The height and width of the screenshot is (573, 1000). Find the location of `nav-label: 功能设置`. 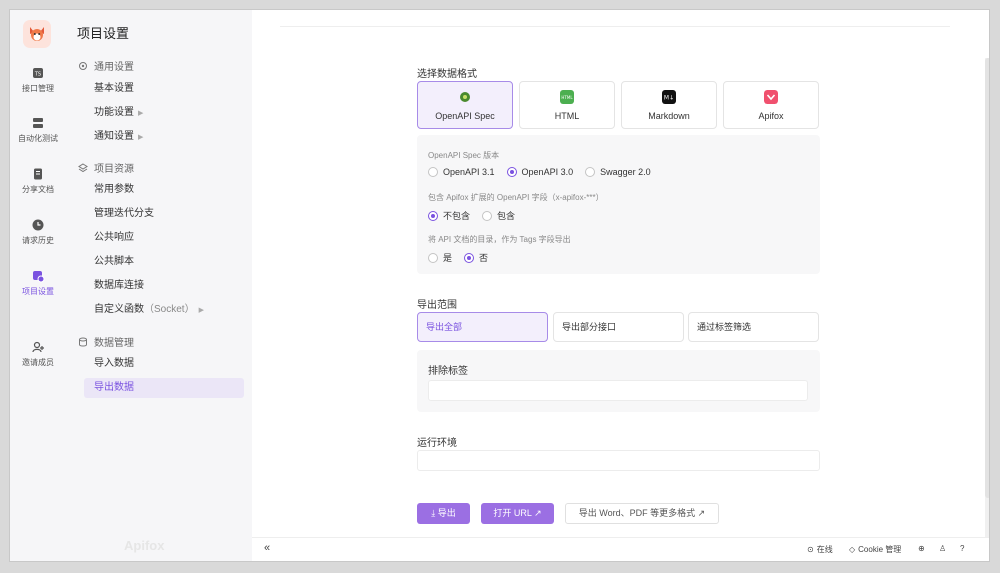

nav-label: 功能设置 is located at coordinates (114, 112).